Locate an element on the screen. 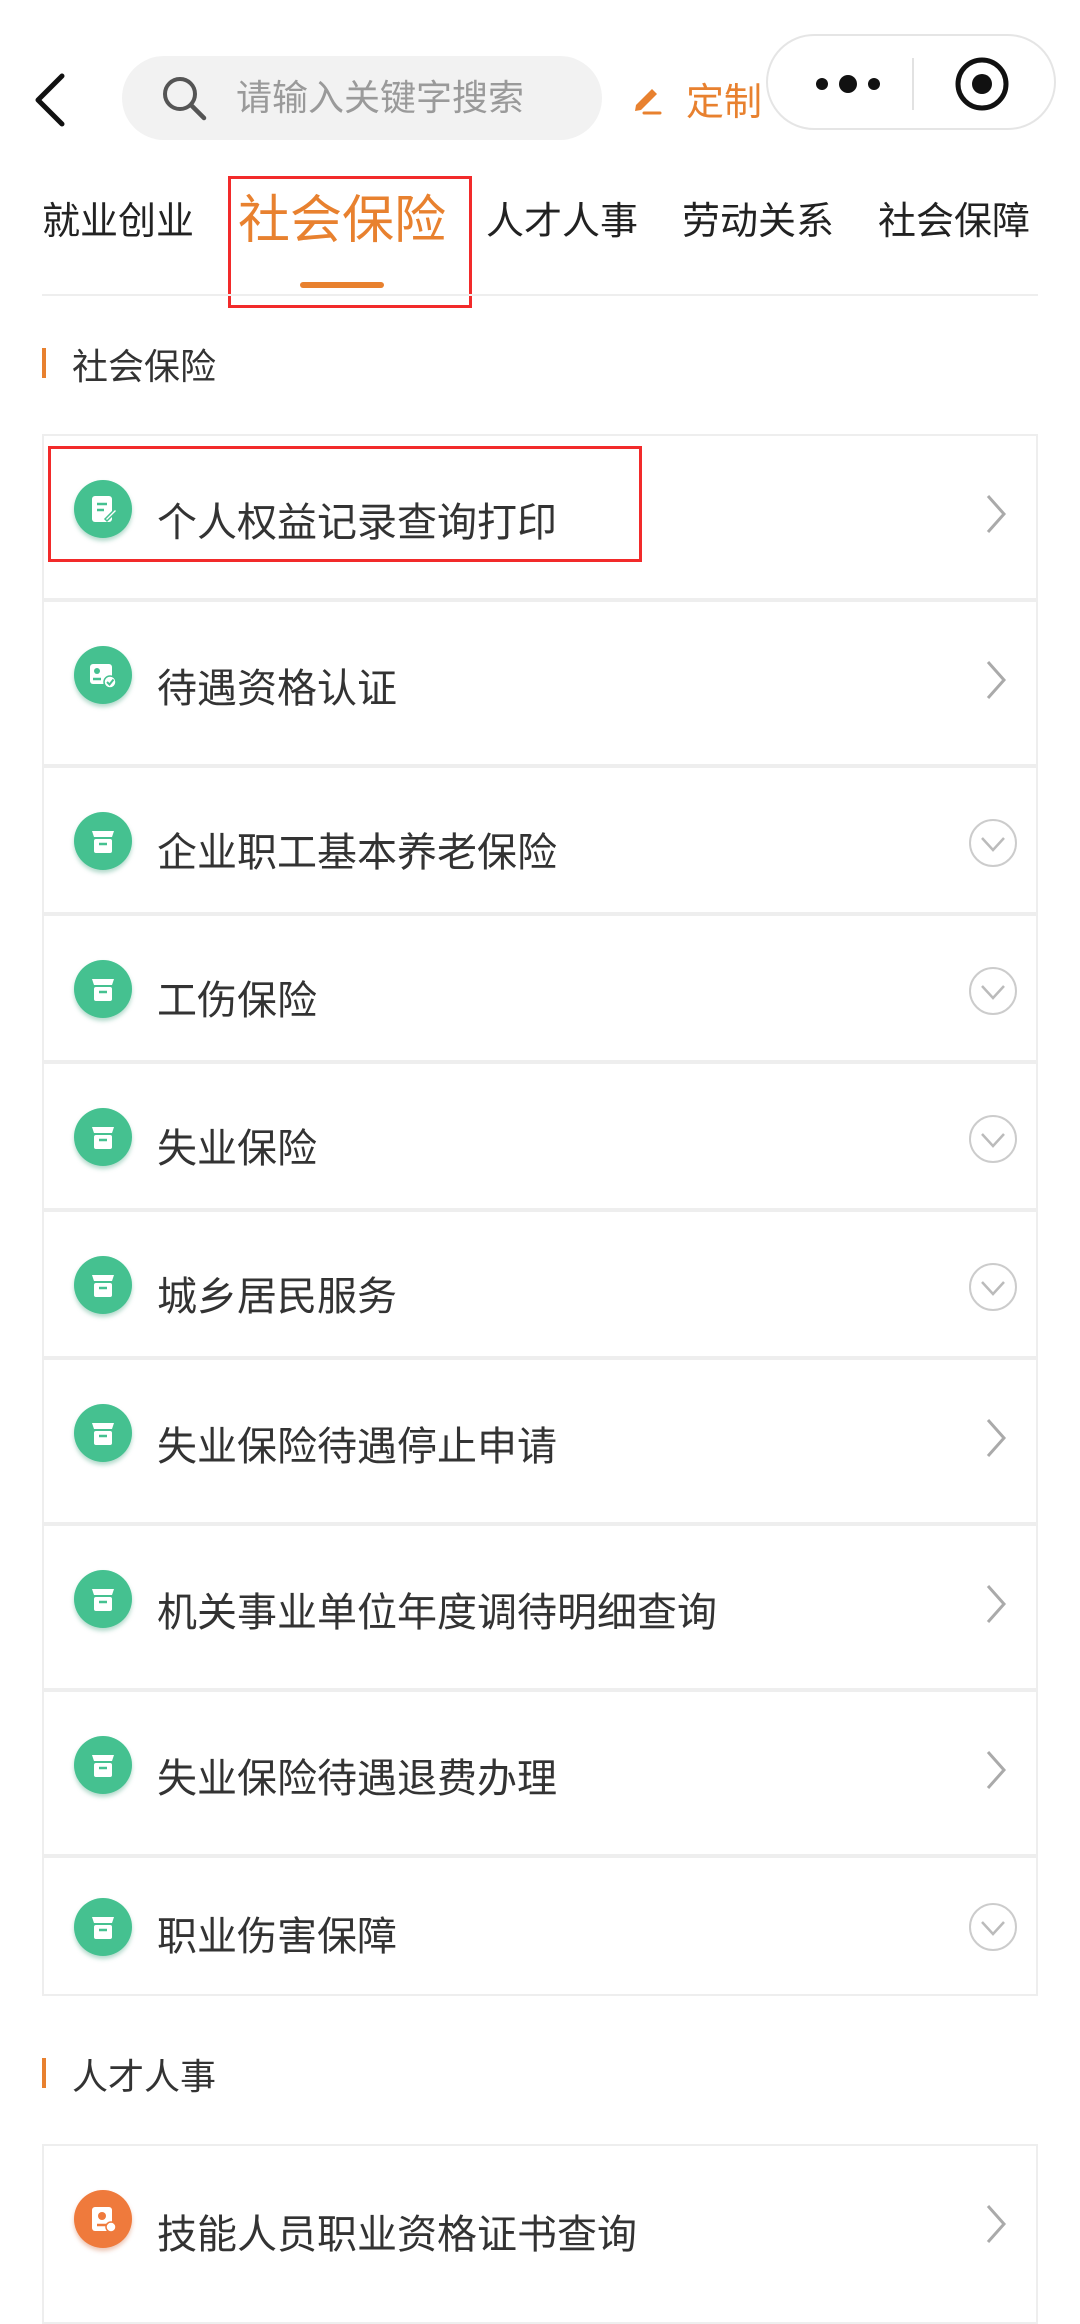 This screenshot has height=2324, width=1080. customize-button: 定制 is located at coordinates (696, 98).